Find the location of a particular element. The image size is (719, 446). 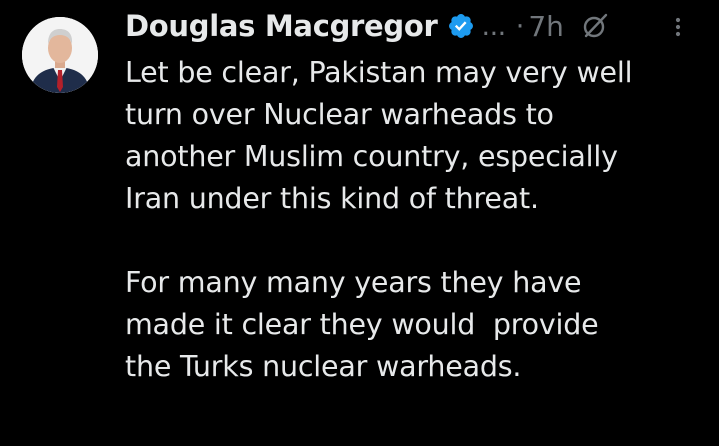

tweet-header: Douglas Macgregor ... · 7h is located at coordinates (367, 26).